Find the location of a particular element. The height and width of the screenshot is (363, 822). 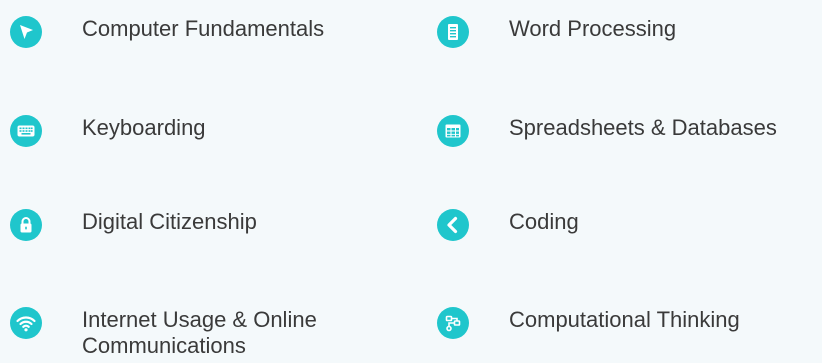

flowchart-icon is located at coordinates (453, 323).